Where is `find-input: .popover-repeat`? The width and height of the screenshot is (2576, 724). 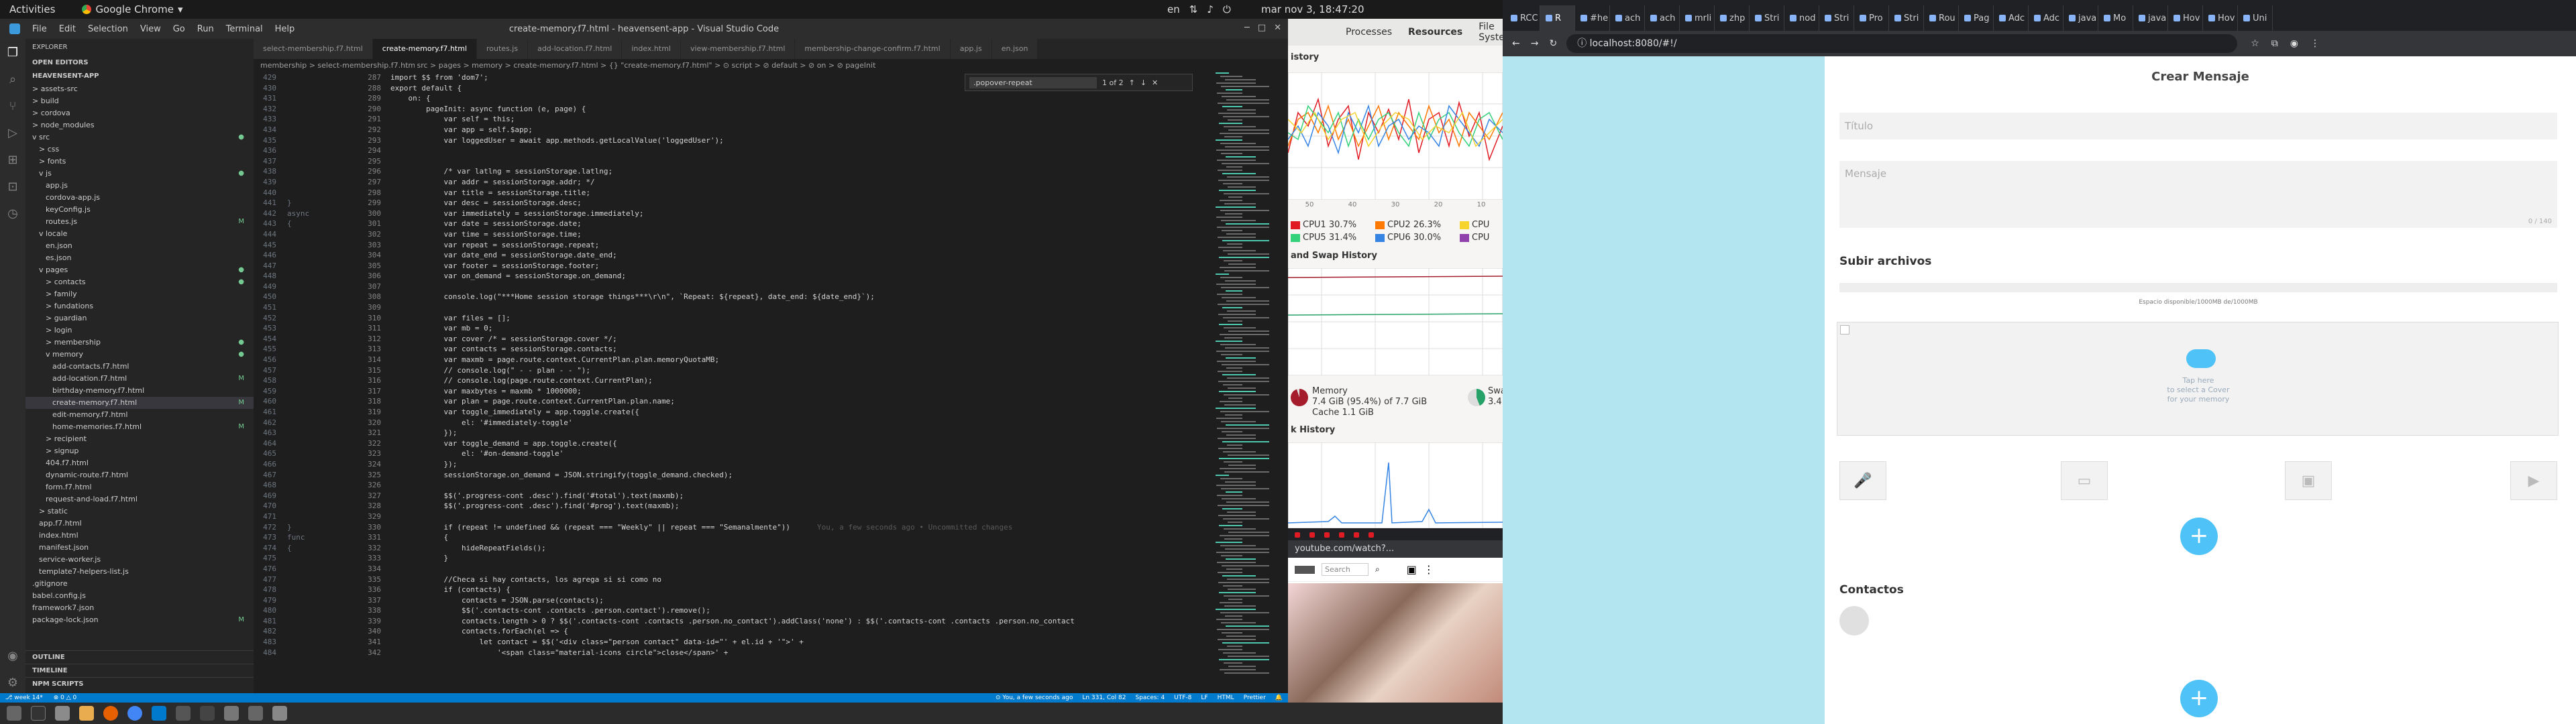
find-input: .popover-repeat is located at coordinates (1033, 82).